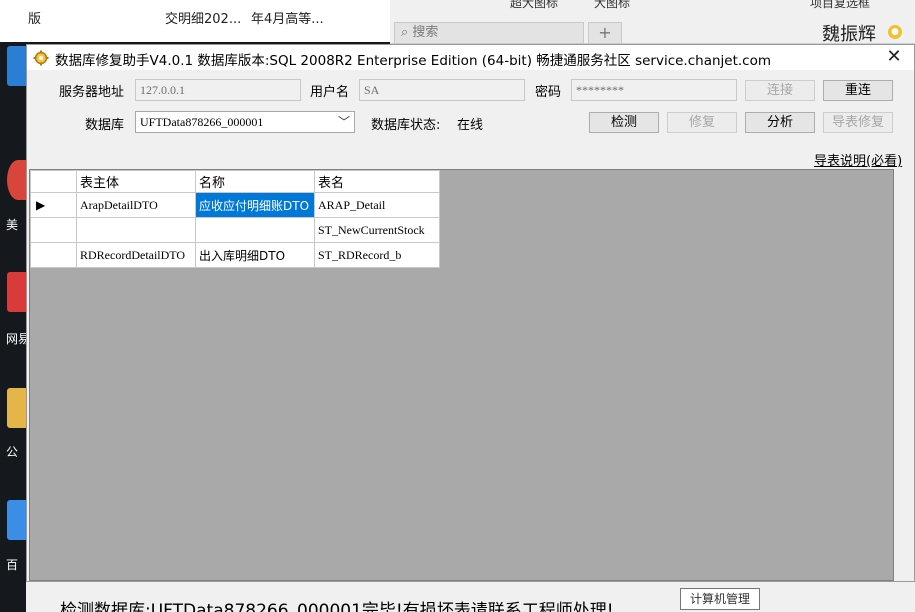 Image resolution: width=915 pixels, height=612 pixels. Describe the element at coordinates (377, 205) in the screenshot. I see `cell-table: ARAP_Detail` at that location.